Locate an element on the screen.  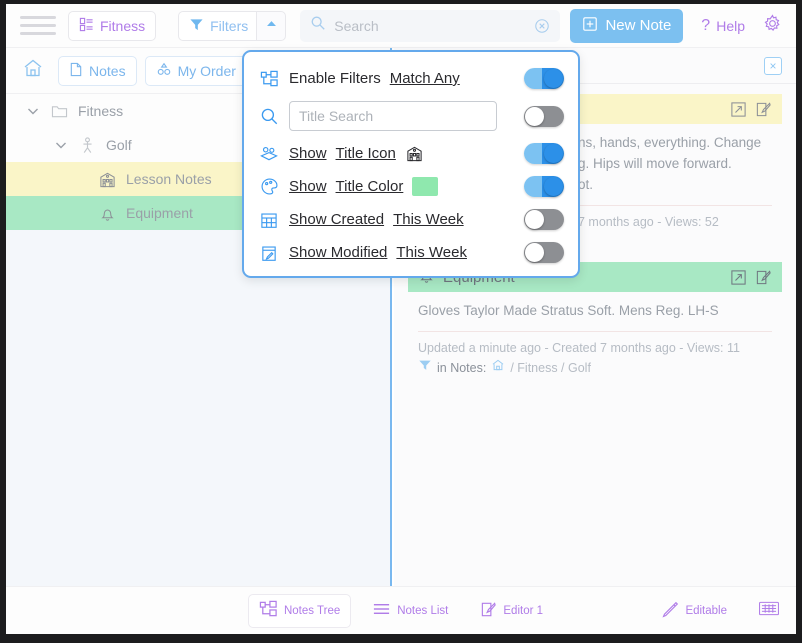
note-card-location: in Notes: / Fitness / Golf is located at coordinates (595, 368).